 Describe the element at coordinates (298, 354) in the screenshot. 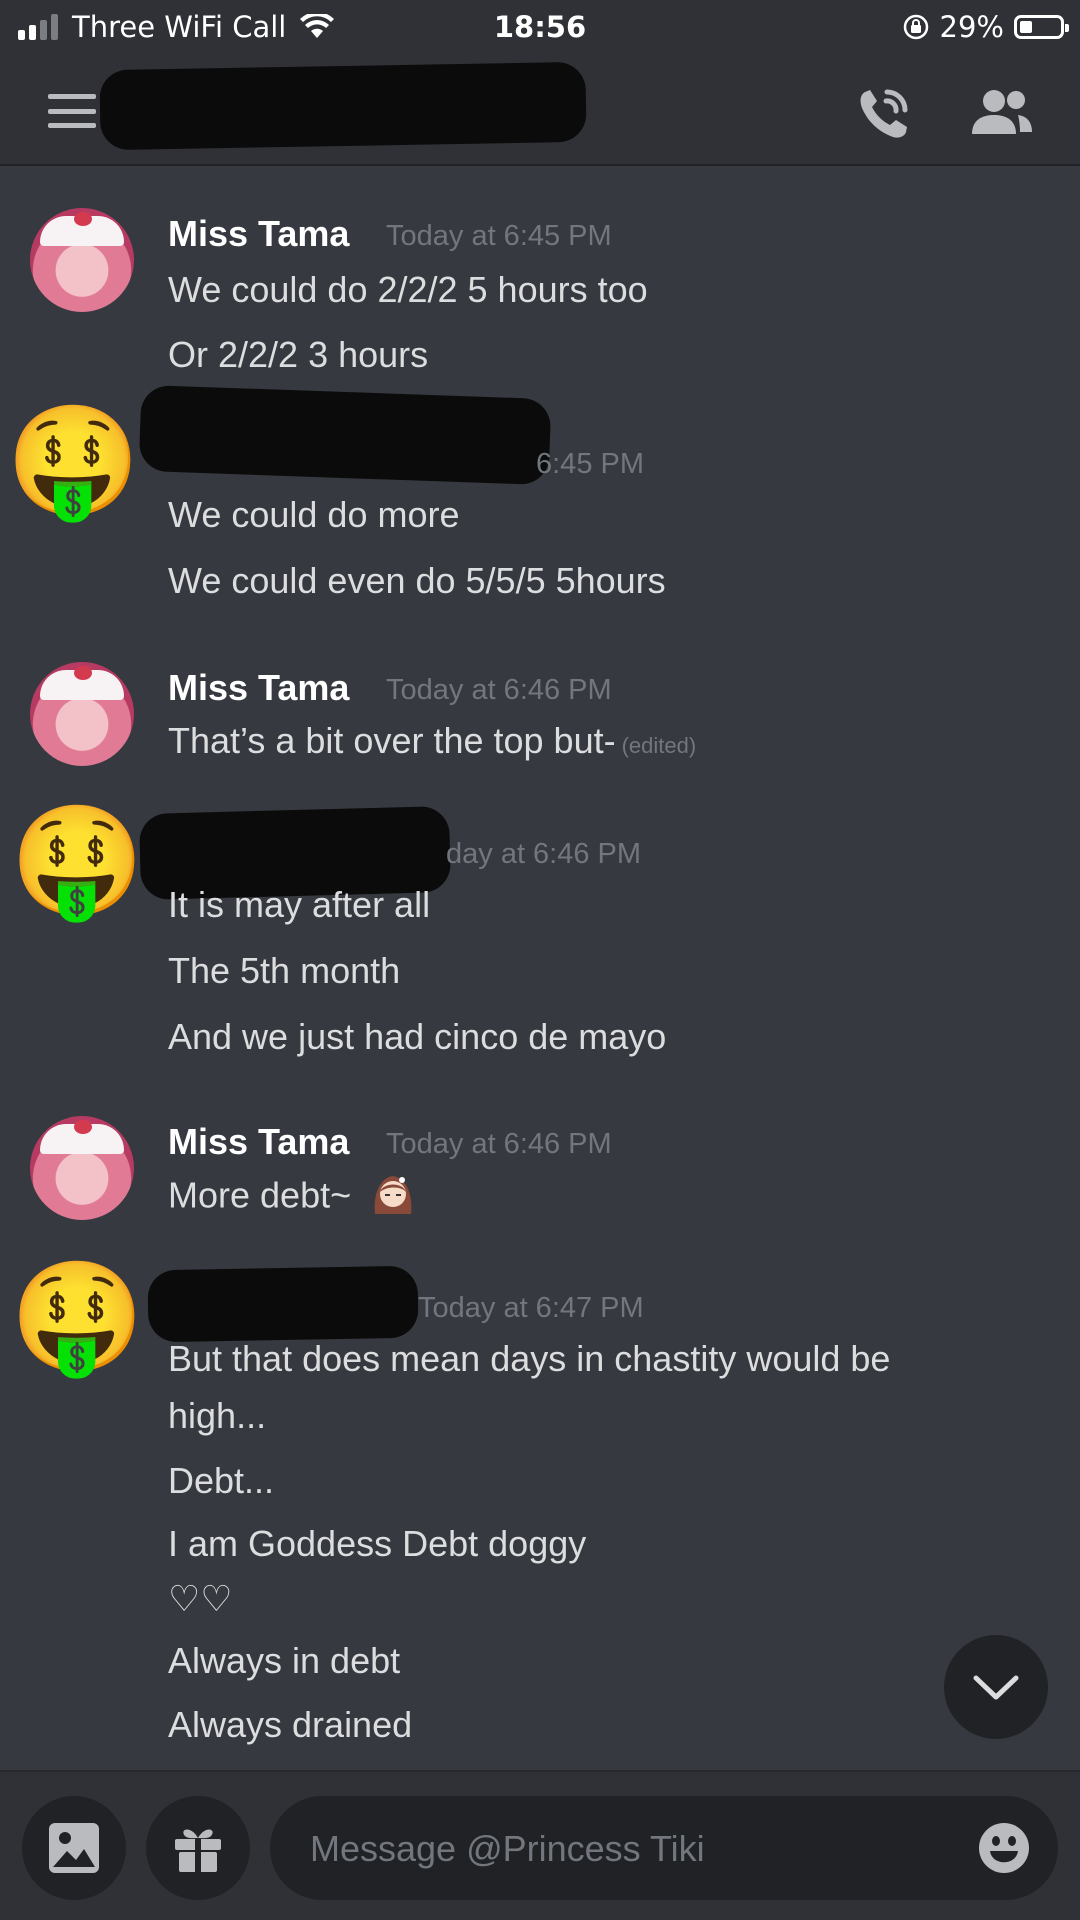

I see `message-line: Or 2/2/2 3 hours` at that location.